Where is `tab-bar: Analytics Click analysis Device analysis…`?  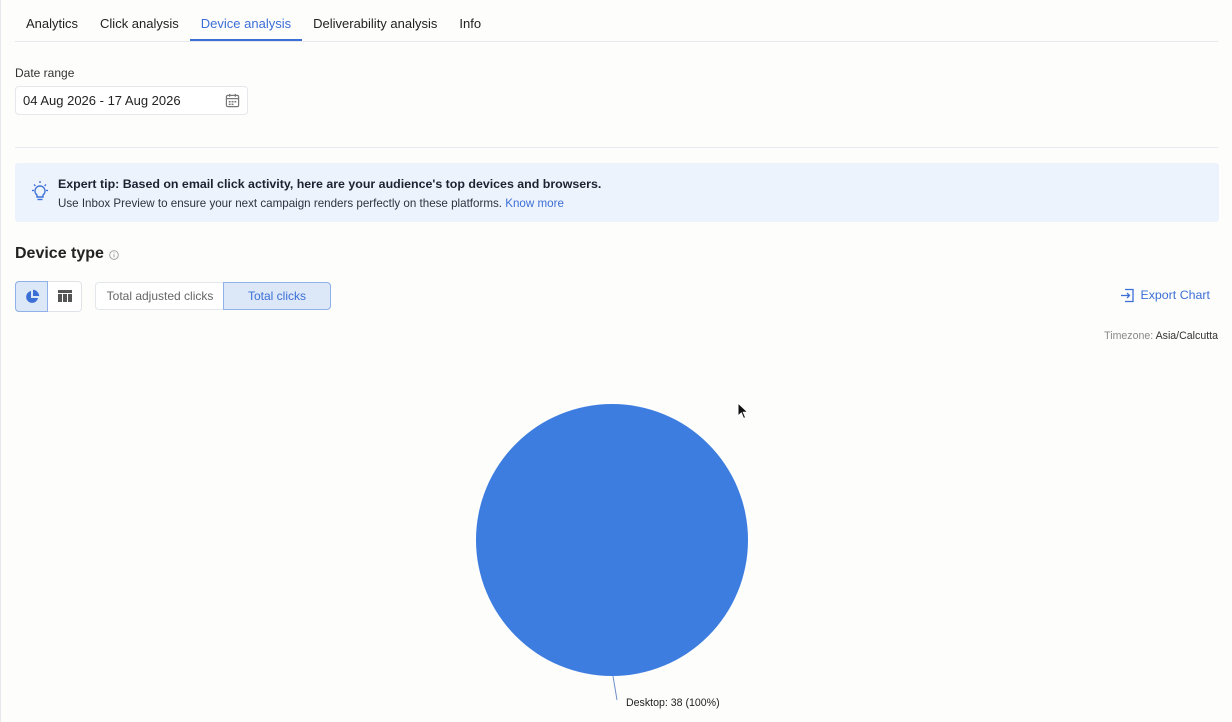
tab-bar: Analytics Click analysis Device analysis… is located at coordinates (616, 21).